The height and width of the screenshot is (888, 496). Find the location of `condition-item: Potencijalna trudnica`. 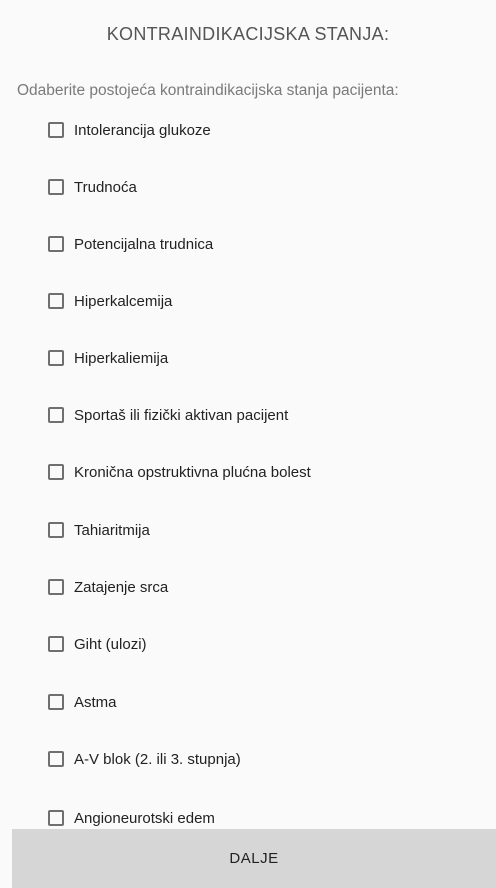

condition-item: Potencijalna trudnica is located at coordinates (130, 244).